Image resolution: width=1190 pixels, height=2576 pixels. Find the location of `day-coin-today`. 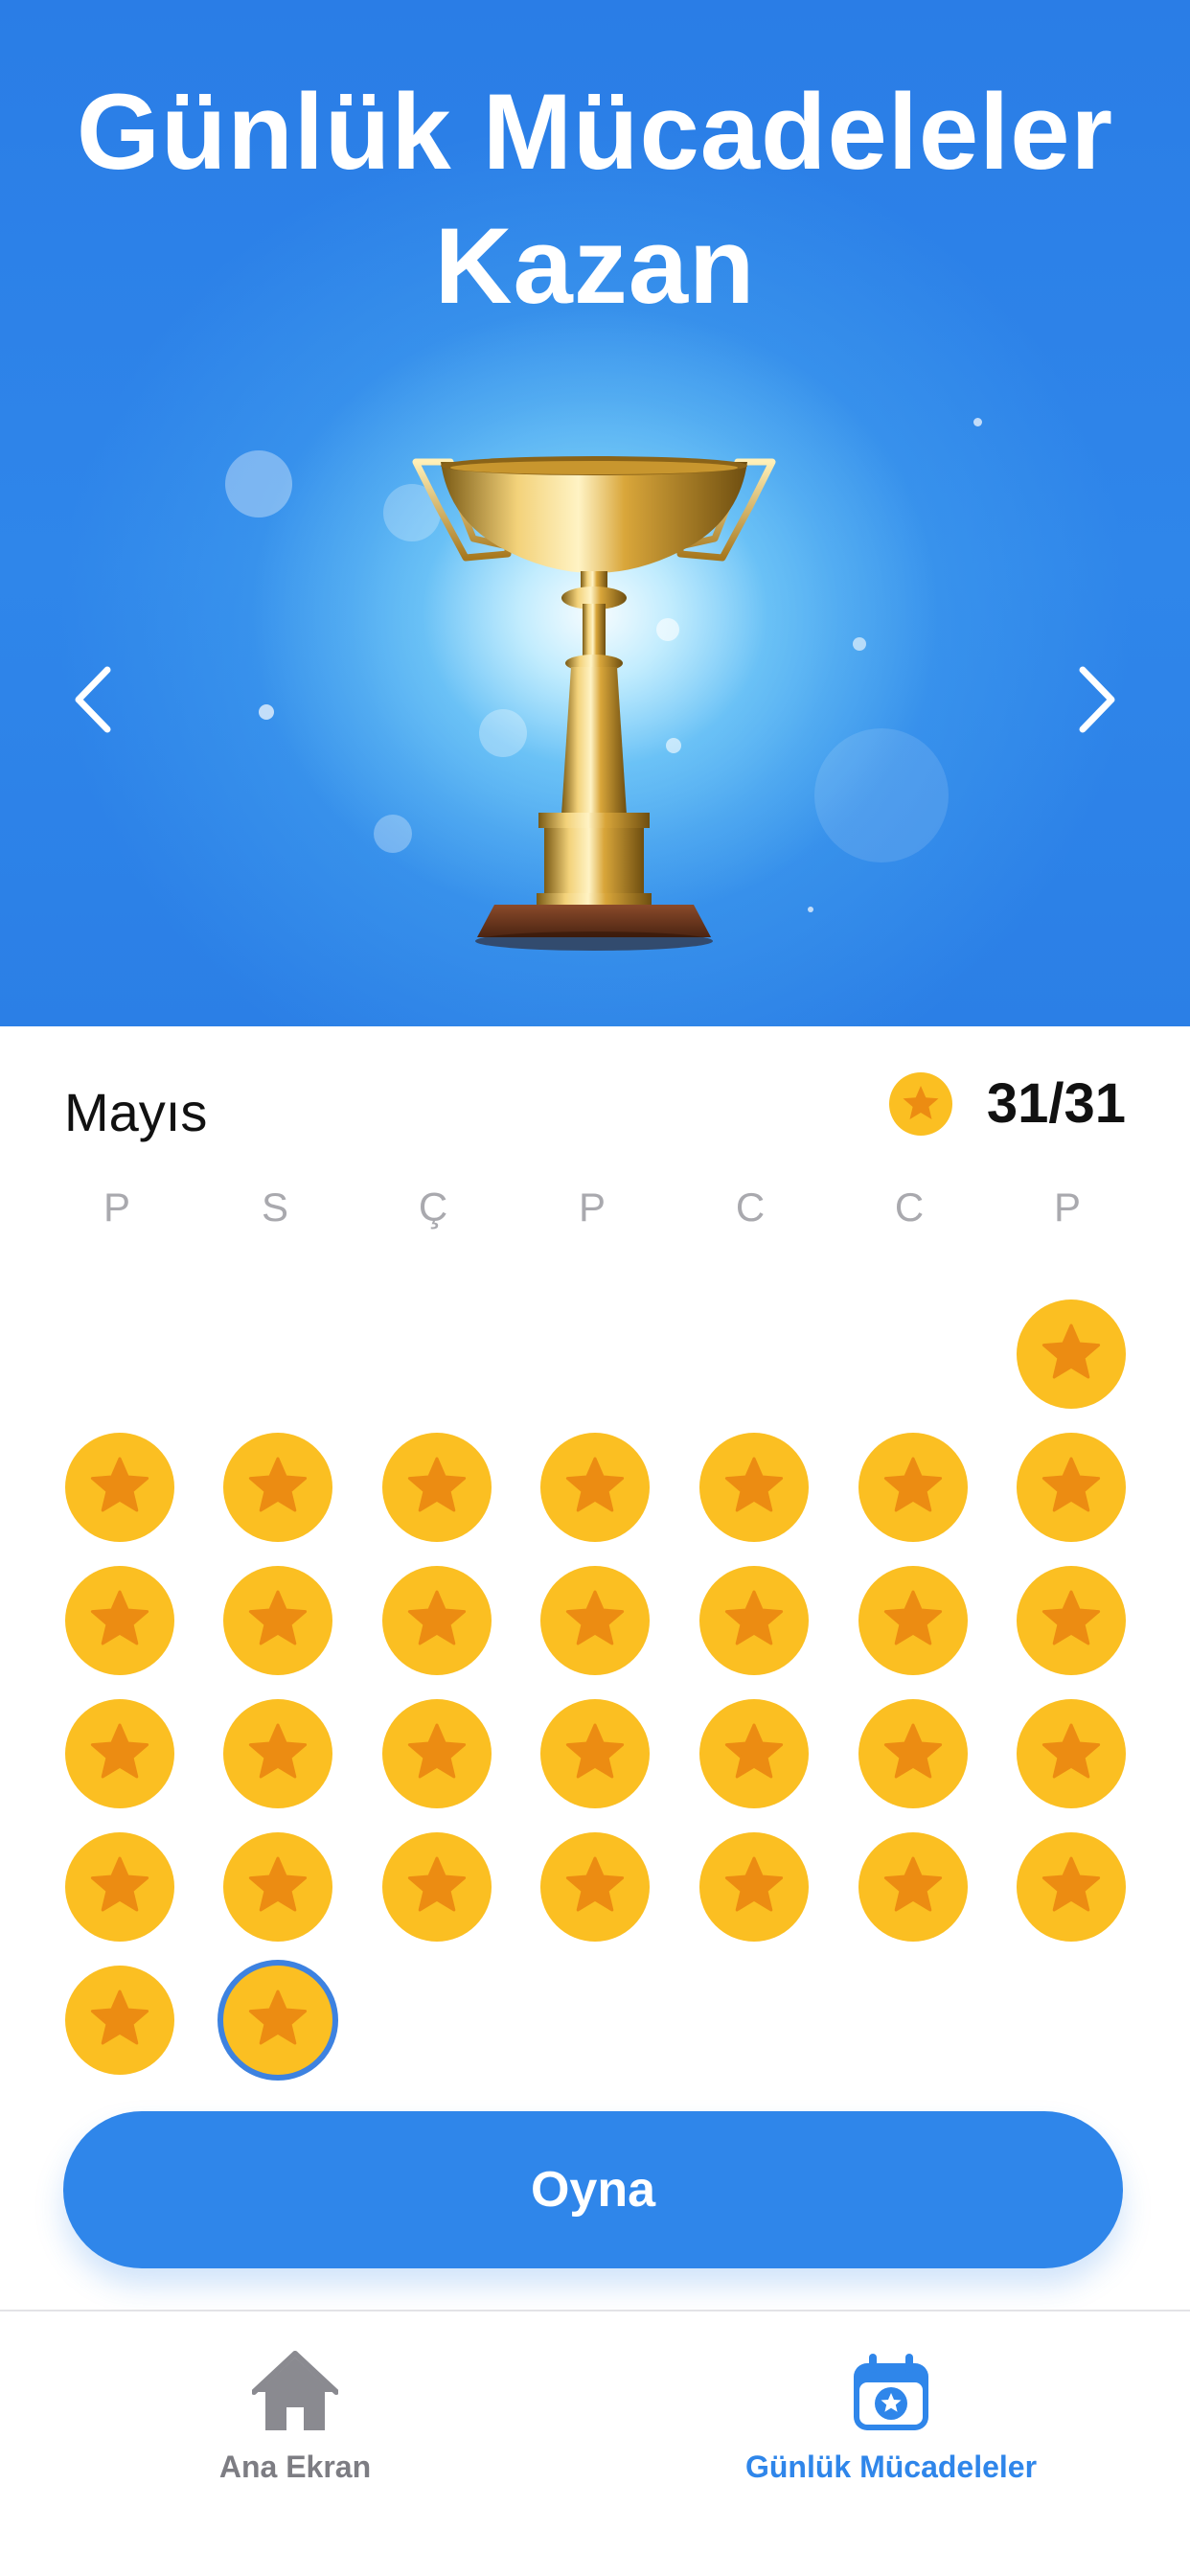

day-coin-today is located at coordinates (278, 2020).